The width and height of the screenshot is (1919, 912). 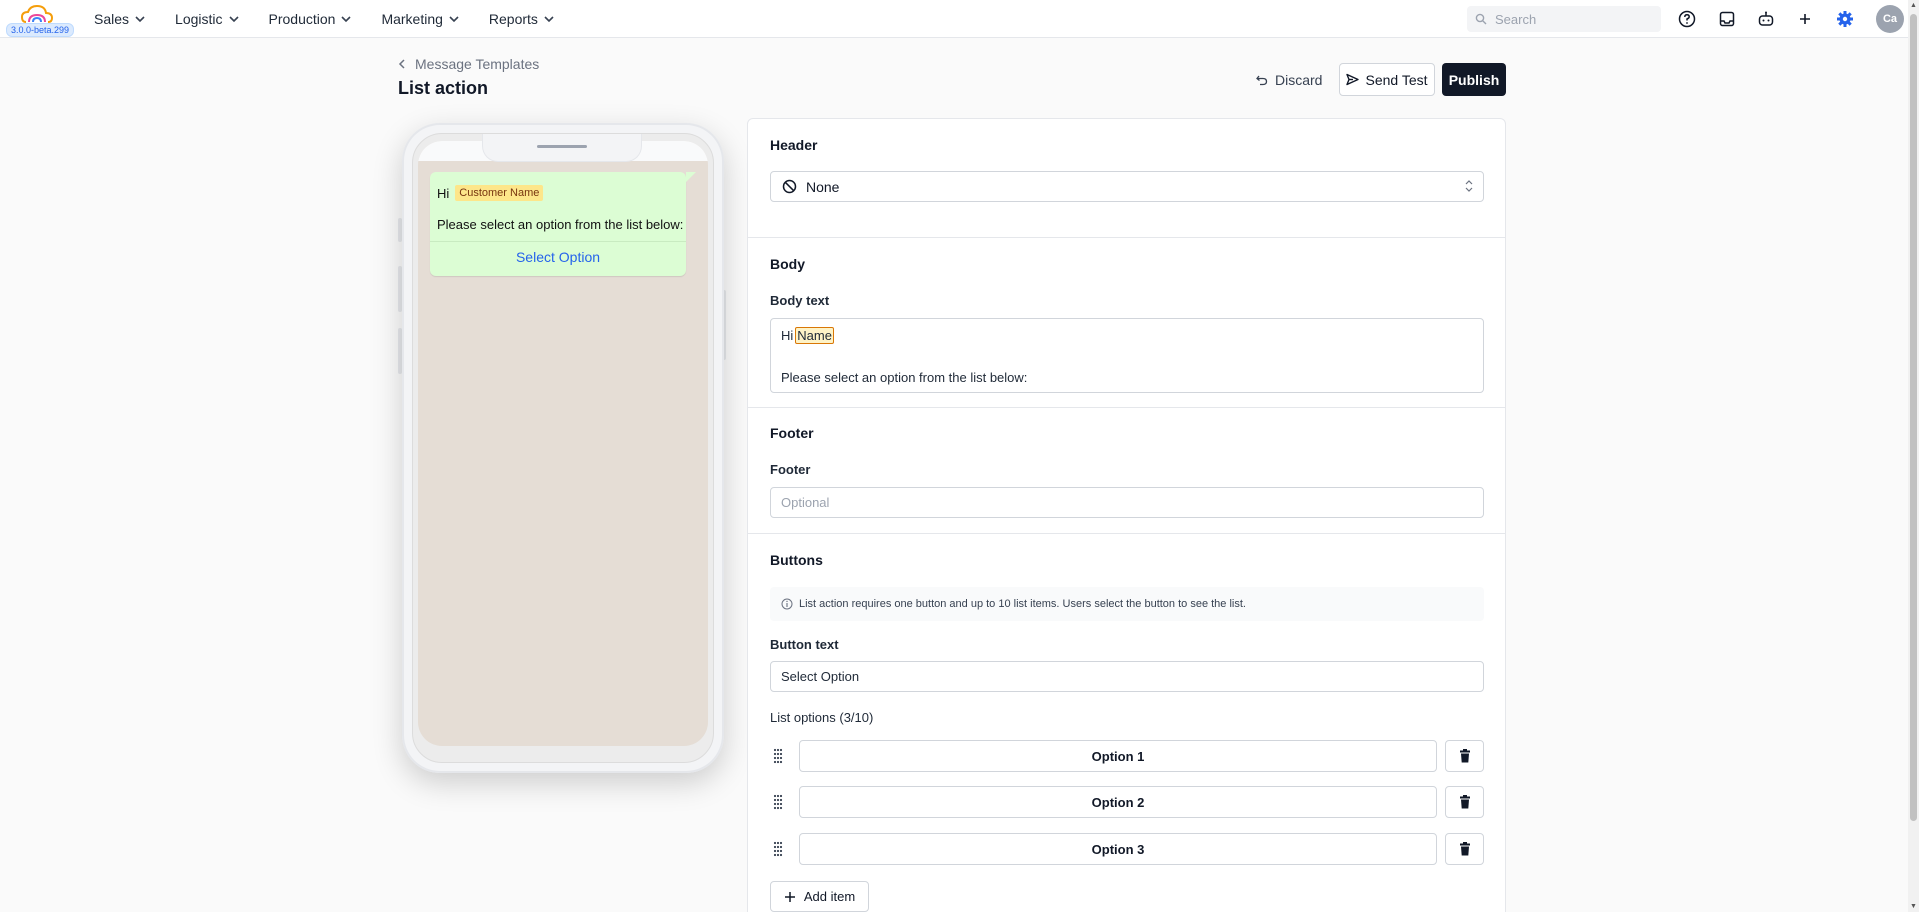 What do you see at coordinates (1127, 186) in the screenshot?
I see `header-type-select: None` at bounding box center [1127, 186].